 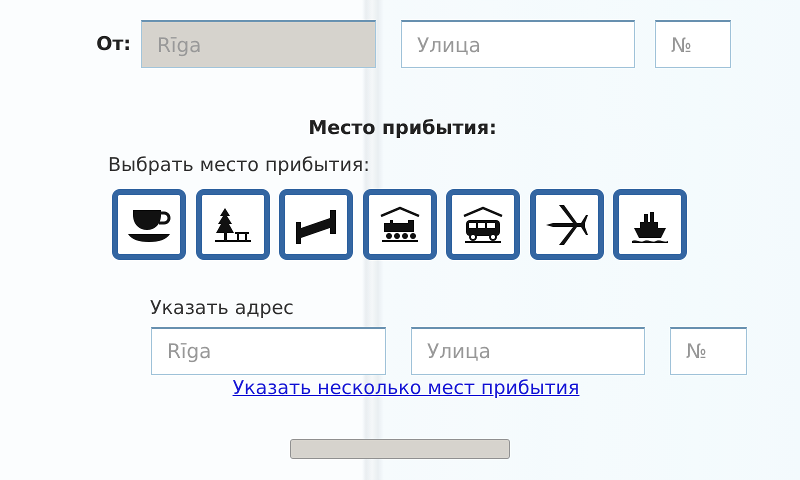 What do you see at coordinates (406, 387) in the screenshot?
I see `add-destinations-link: Указать несколько мест прибытия` at bounding box center [406, 387].